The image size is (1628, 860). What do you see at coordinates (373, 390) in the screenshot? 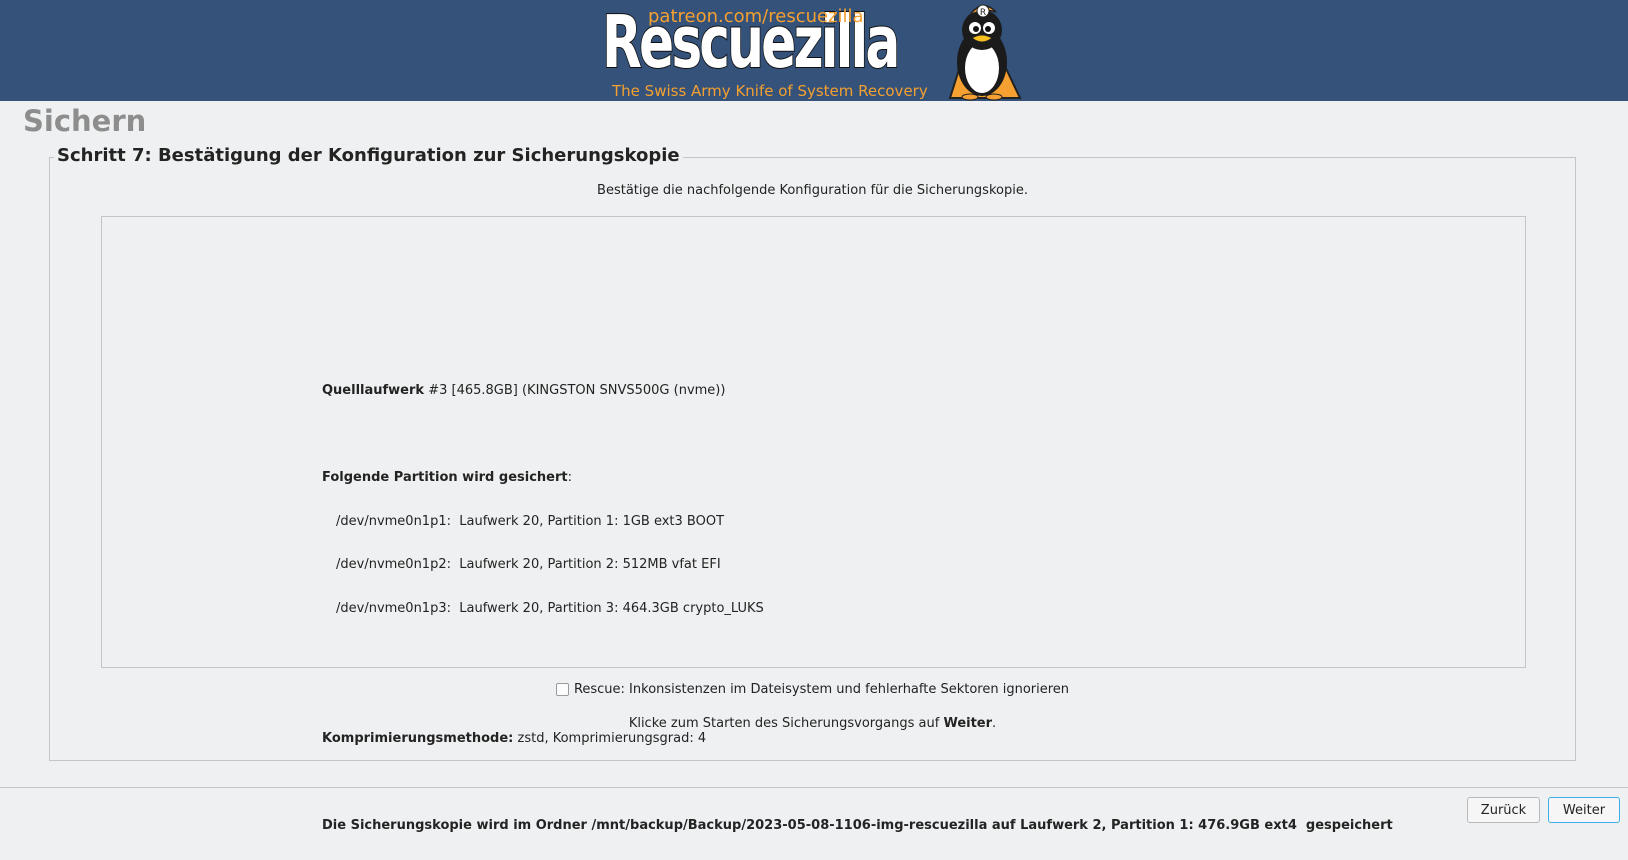
I see `source-drive-label: Quelllaufwerk` at bounding box center [373, 390].